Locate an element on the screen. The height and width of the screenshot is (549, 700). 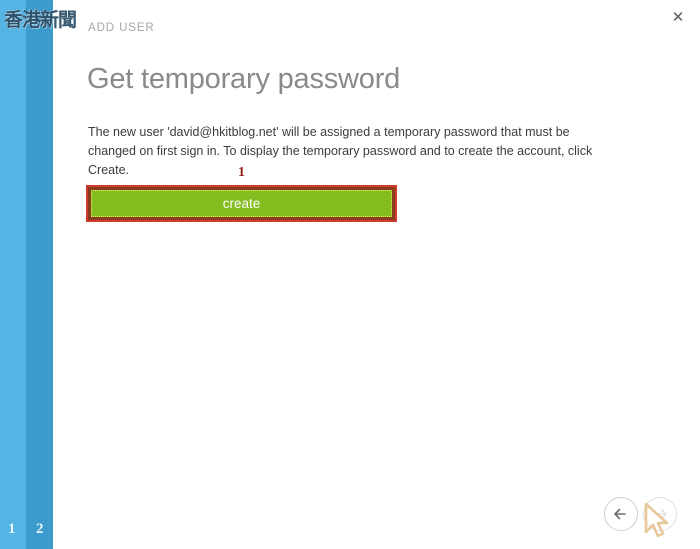
annotation-highlight-group: 1 create is located at coordinates (241, 194).